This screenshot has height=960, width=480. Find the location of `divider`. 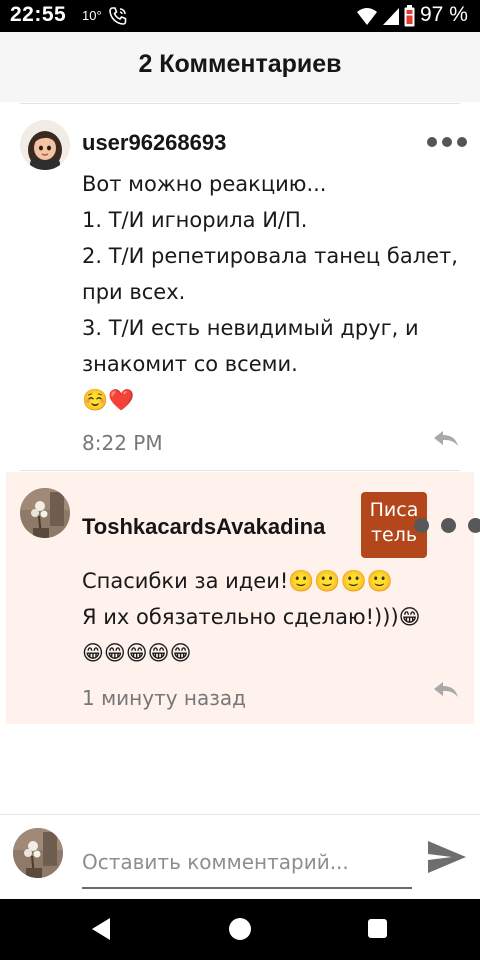

divider is located at coordinates (240, 470).